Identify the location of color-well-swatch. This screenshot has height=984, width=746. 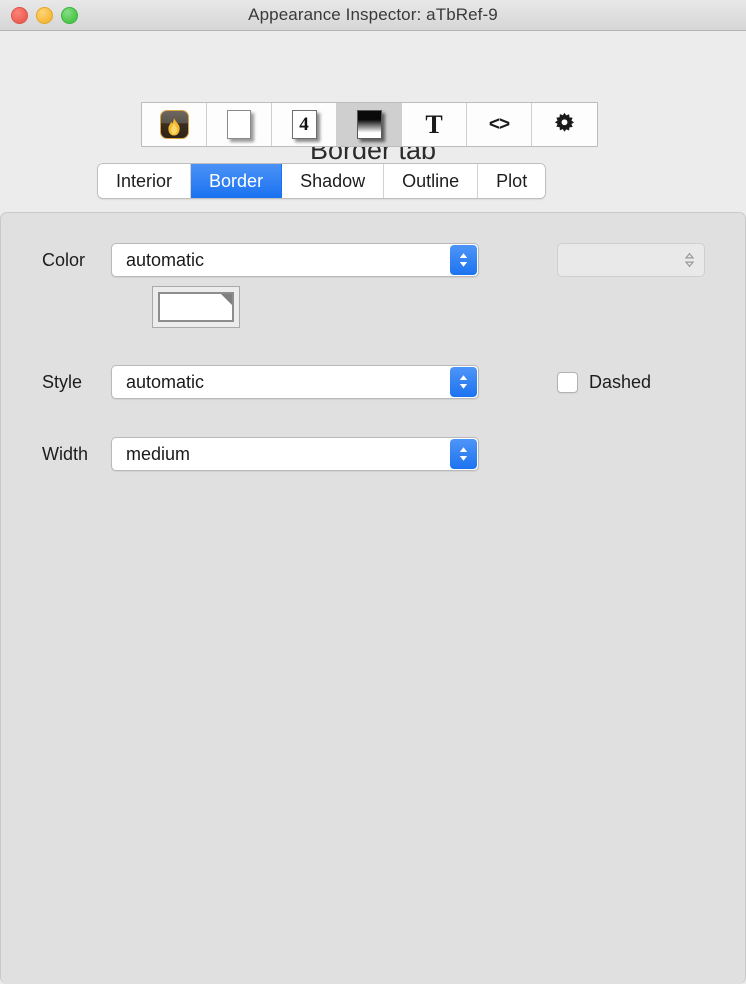
(196, 307).